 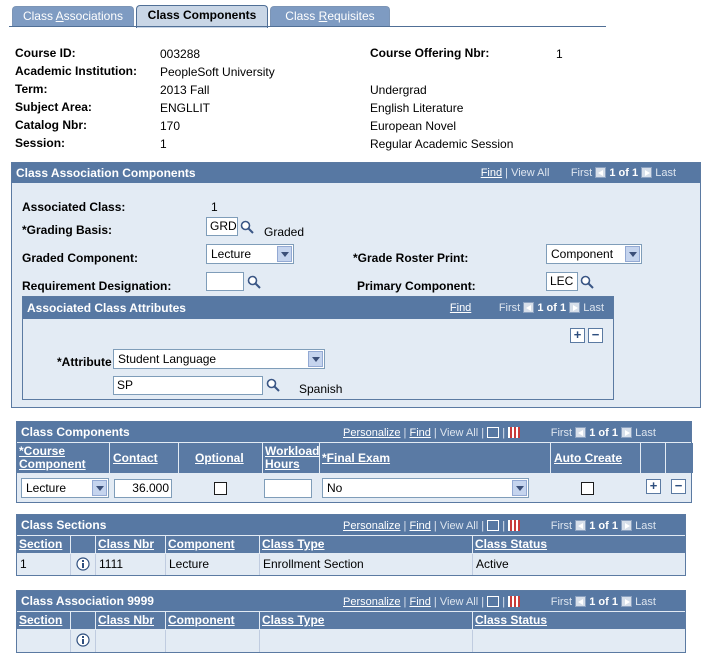 What do you see at coordinates (425, 488) in the screenshot?
I see `final-exam-select: No` at bounding box center [425, 488].